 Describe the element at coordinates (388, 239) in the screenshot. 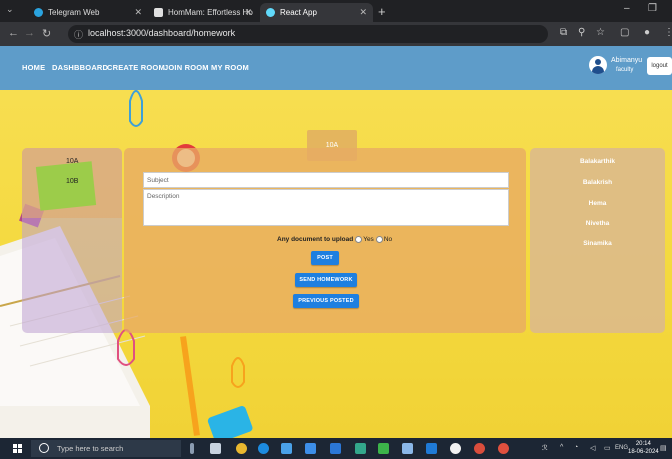

I see `no-label: No` at that location.